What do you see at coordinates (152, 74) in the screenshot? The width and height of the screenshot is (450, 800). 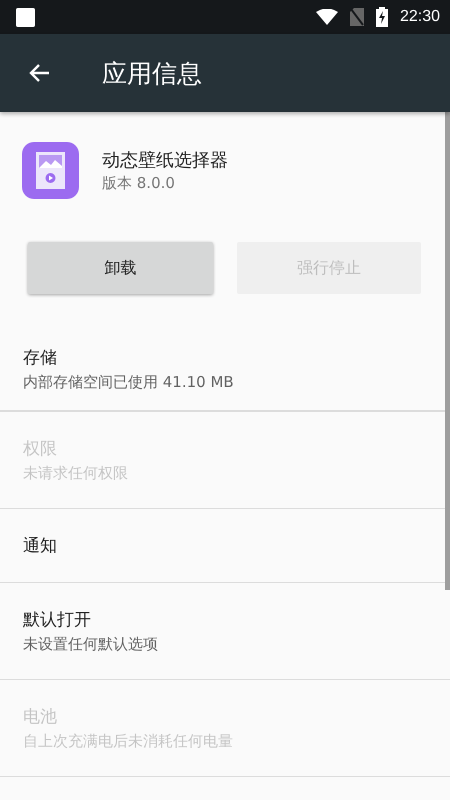 I see `screen-title: 应用信息` at bounding box center [152, 74].